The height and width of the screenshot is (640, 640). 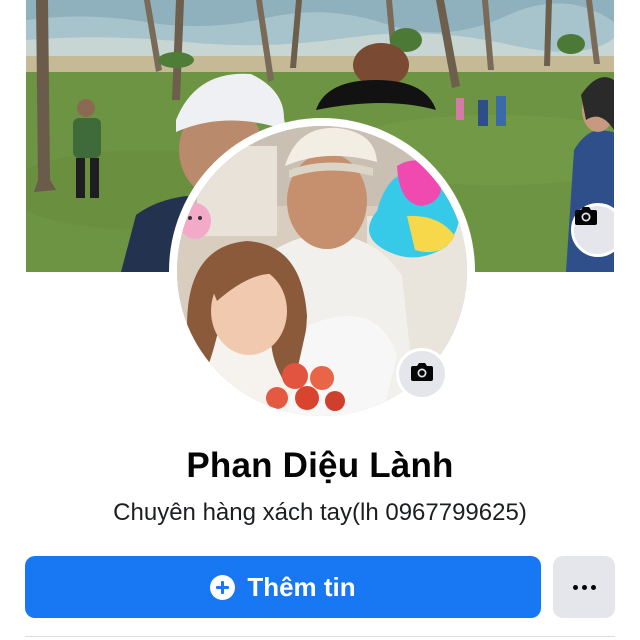 I want to click on divider, so click(x=320, y=636).